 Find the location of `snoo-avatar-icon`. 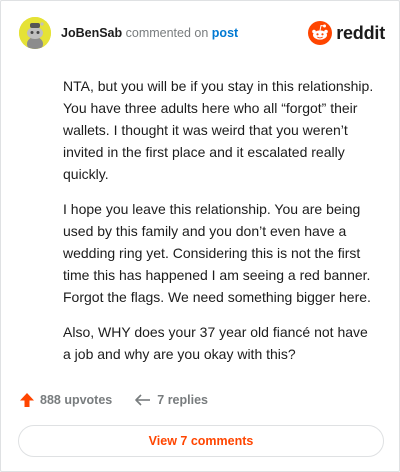

snoo-avatar-icon is located at coordinates (35, 33).